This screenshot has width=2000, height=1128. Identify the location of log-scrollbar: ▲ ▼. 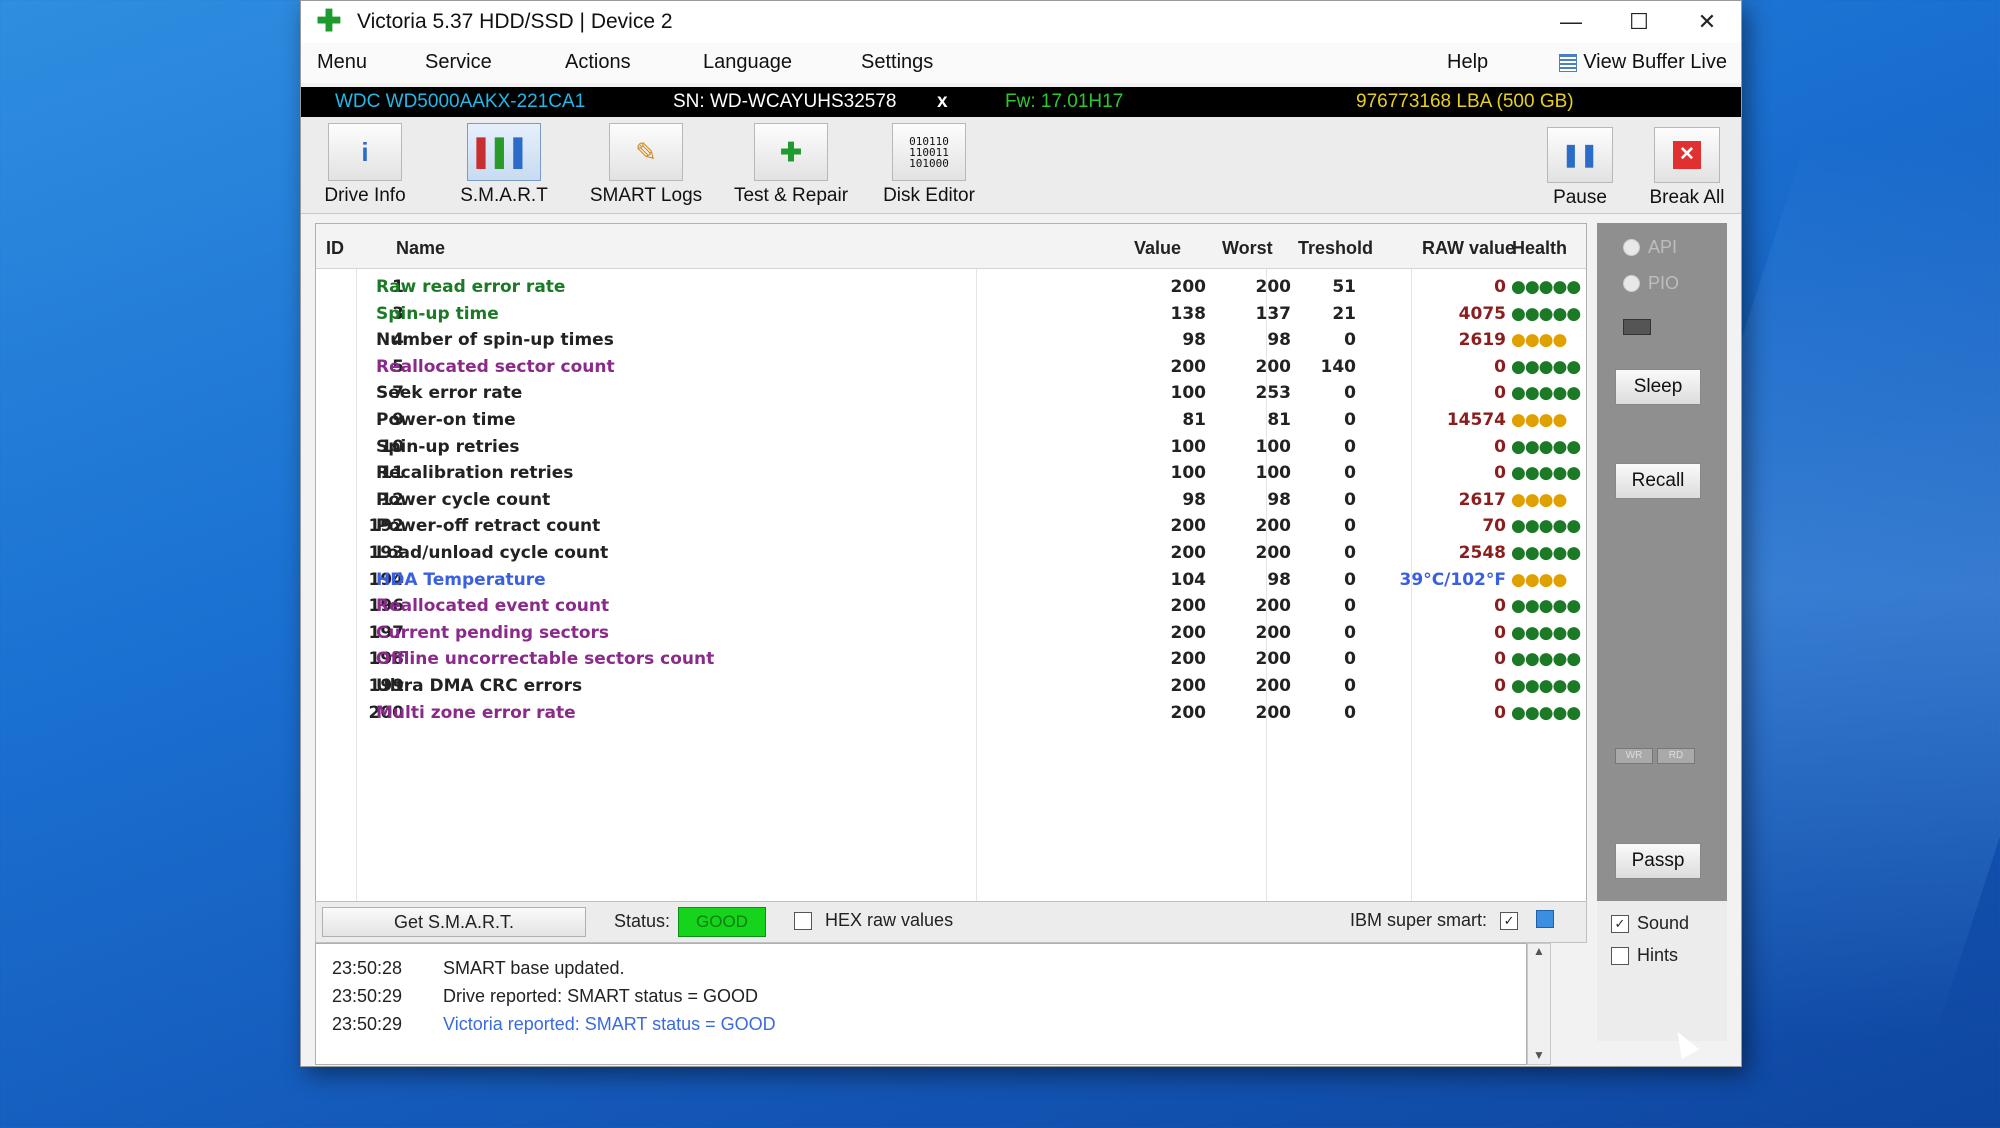
(1539, 1004).